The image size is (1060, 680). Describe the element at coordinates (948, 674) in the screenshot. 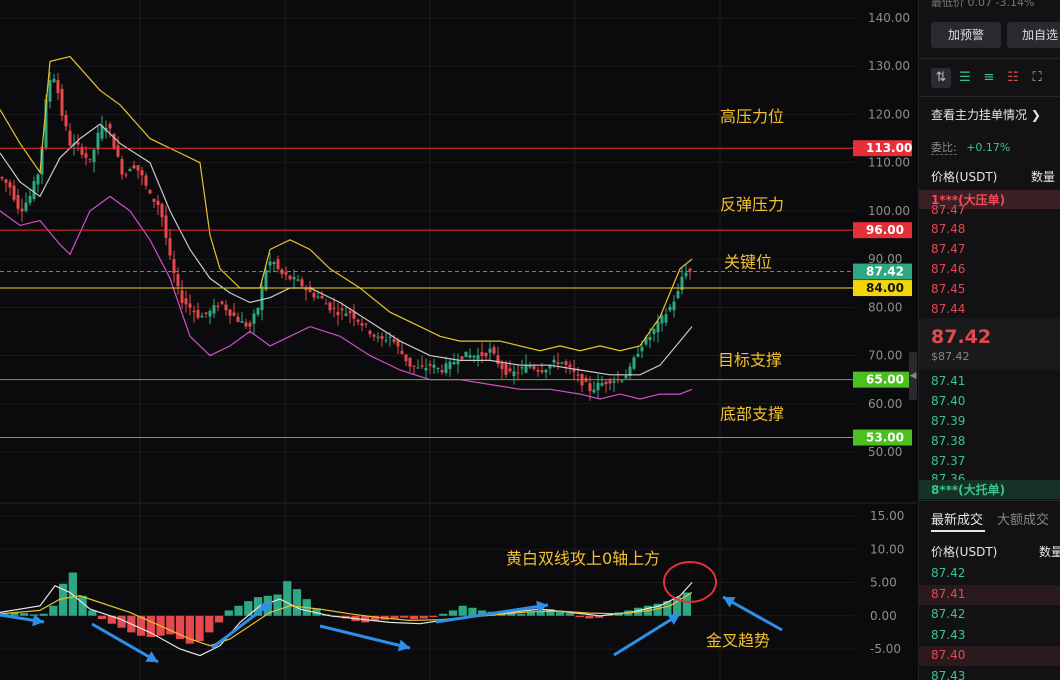

I see `trade-row: 87.43` at that location.